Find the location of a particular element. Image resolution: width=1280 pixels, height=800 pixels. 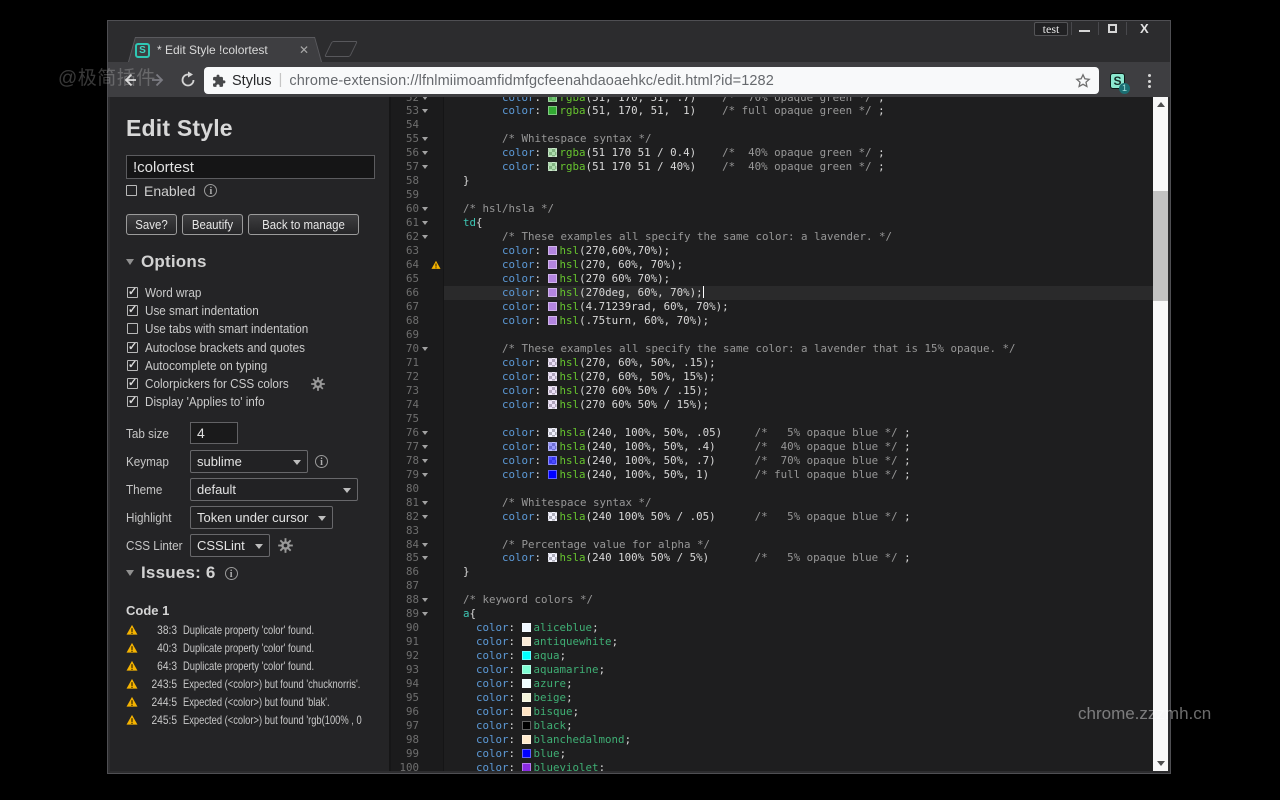

back-to-manage-button: Back to manage is located at coordinates (303, 224).